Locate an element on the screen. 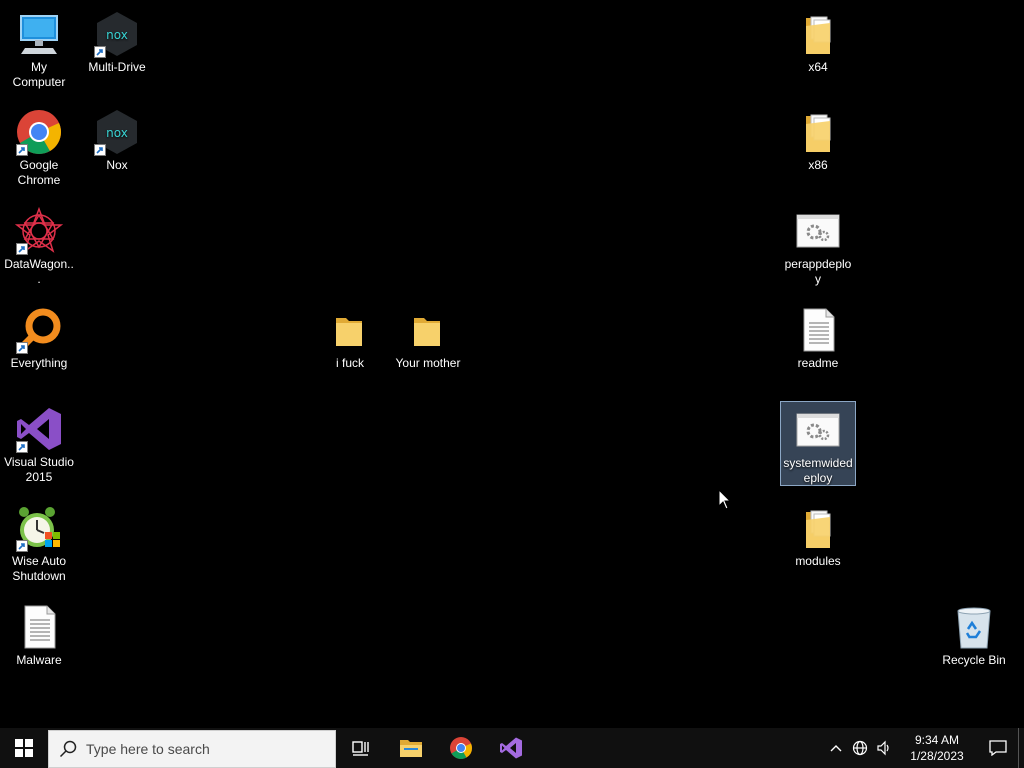 The width and height of the screenshot is (1024, 768). desktop-icon-malware: Malware is located at coordinates (39, 633).